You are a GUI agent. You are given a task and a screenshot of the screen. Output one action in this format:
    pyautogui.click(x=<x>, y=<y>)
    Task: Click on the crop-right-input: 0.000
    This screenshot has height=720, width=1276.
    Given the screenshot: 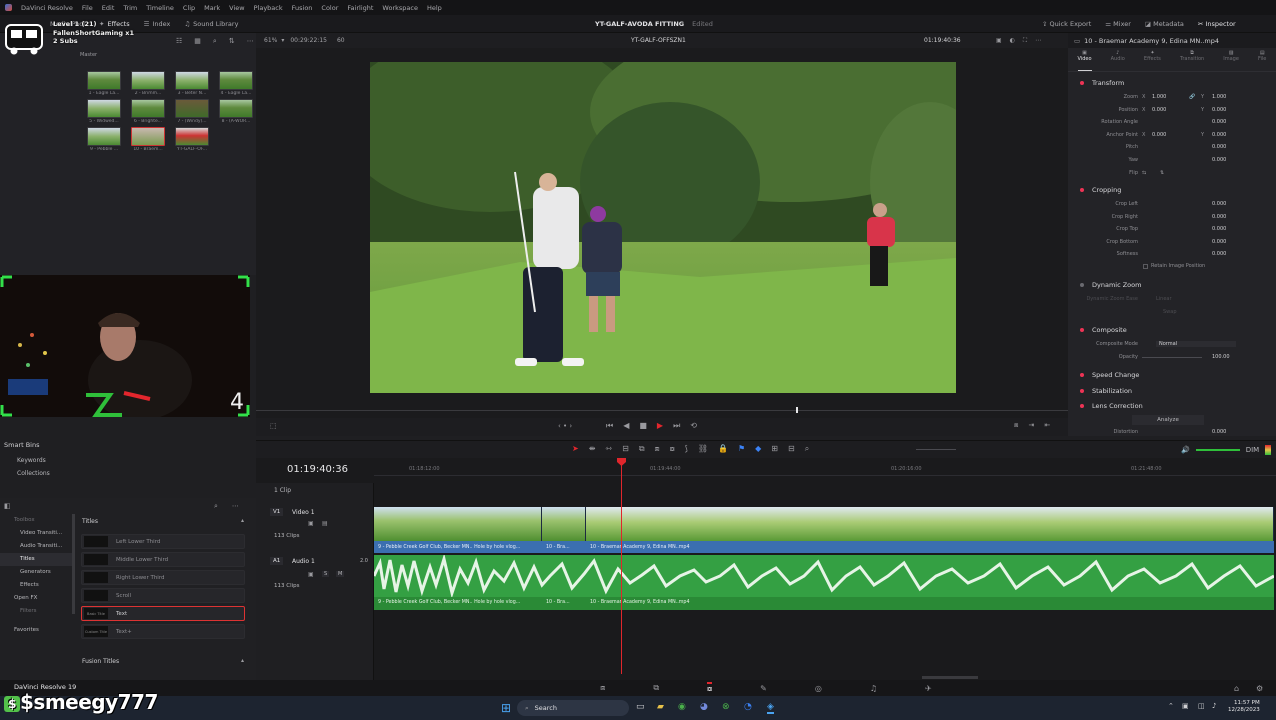 What is the action you would take?
    pyautogui.click(x=1219, y=217)
    